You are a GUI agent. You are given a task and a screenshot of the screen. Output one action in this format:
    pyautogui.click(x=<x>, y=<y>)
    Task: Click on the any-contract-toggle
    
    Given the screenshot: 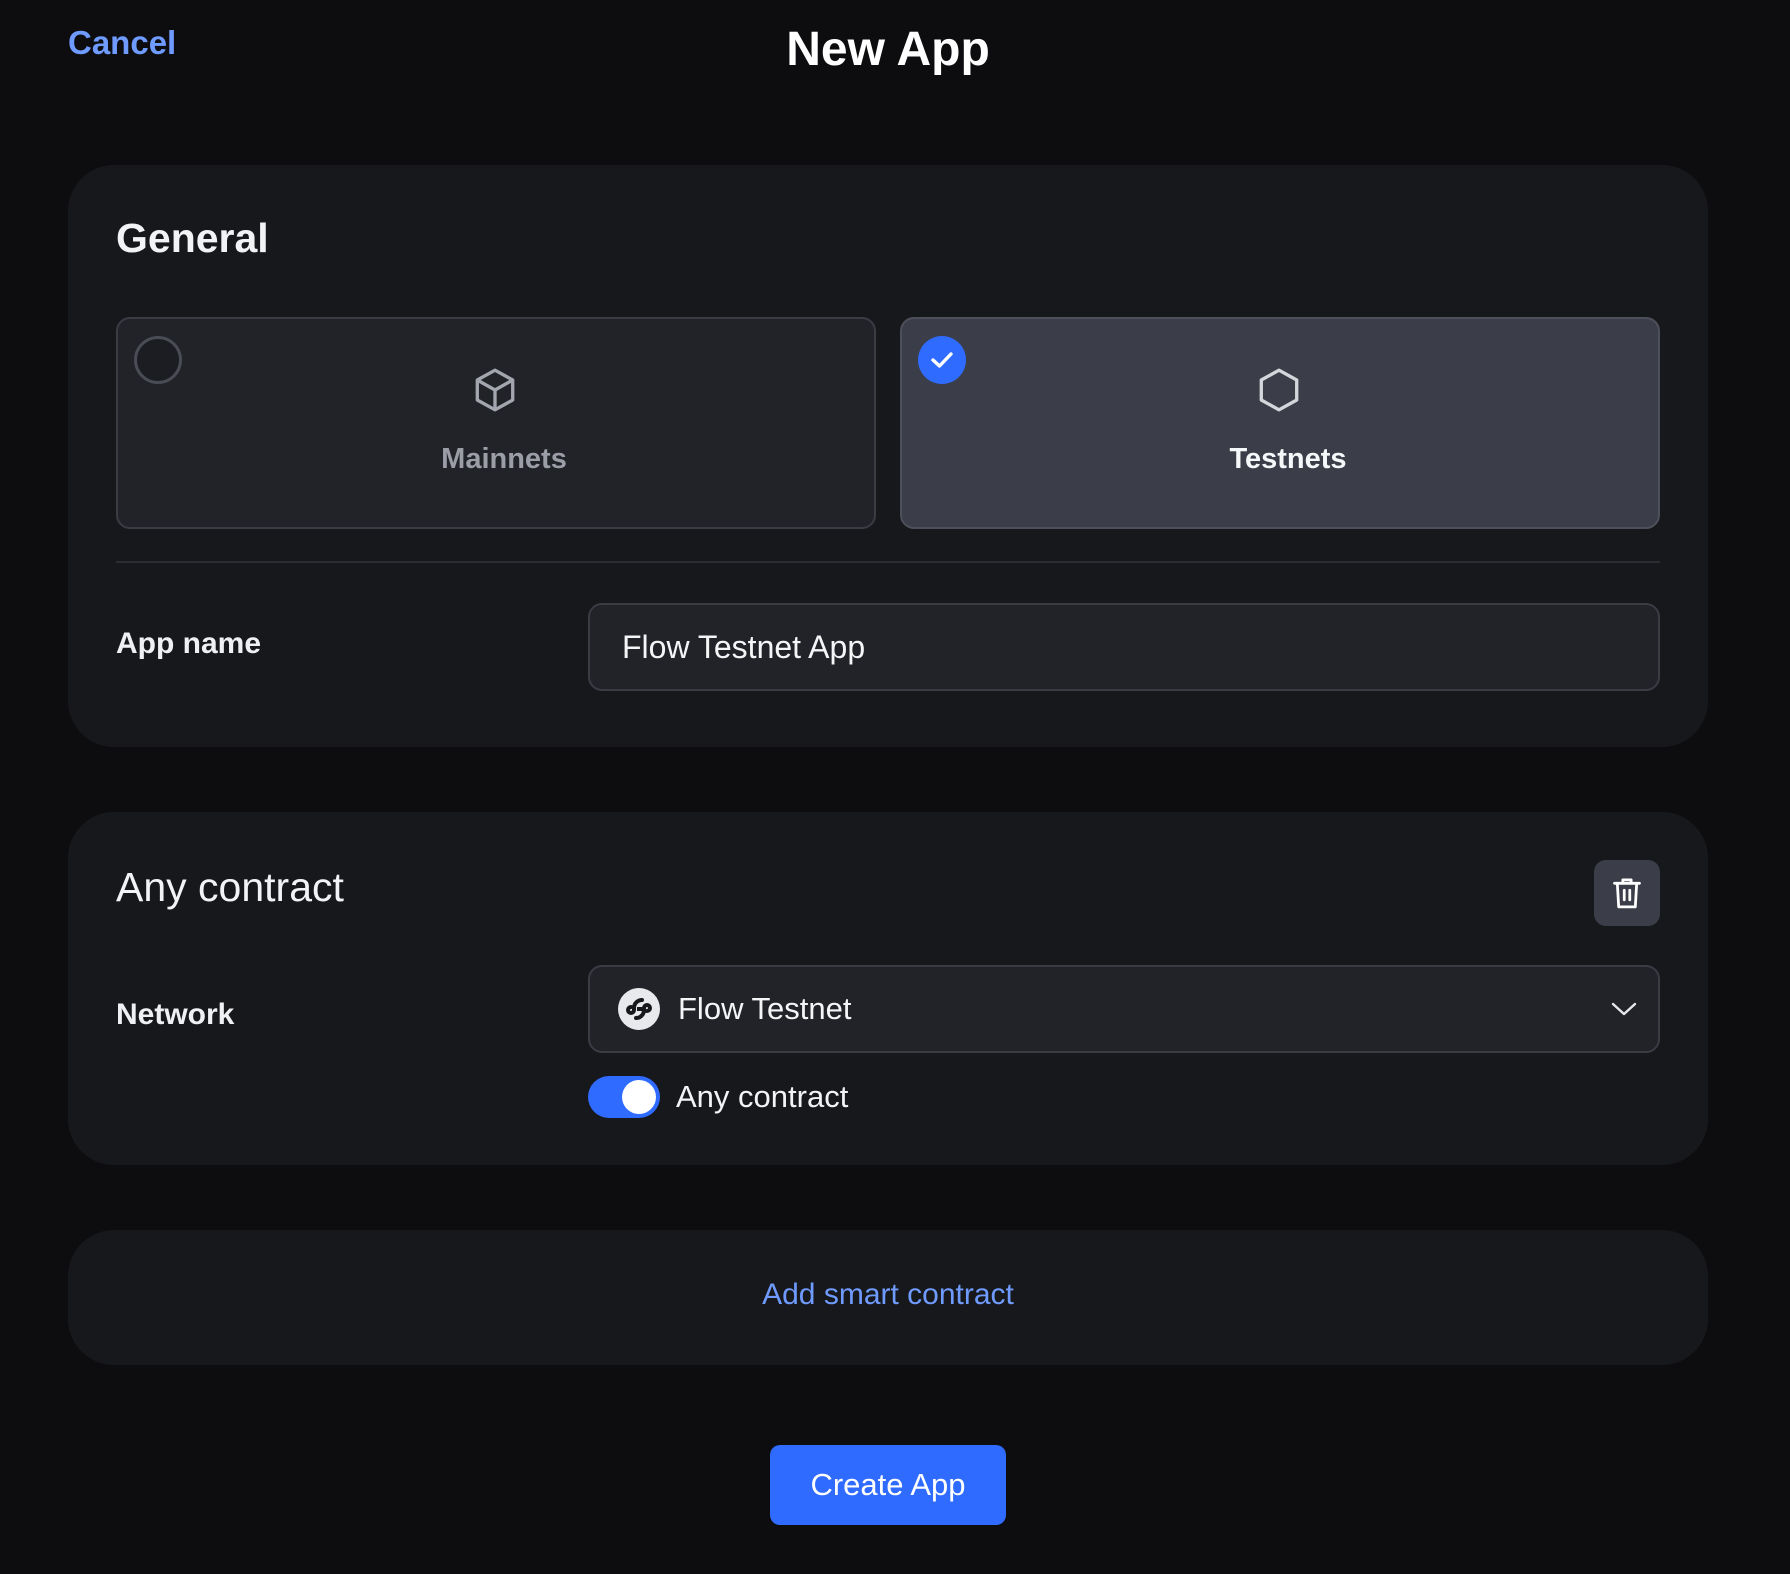 What is the action you would take?
    pyautogui.click(x=624, y=1097)
    